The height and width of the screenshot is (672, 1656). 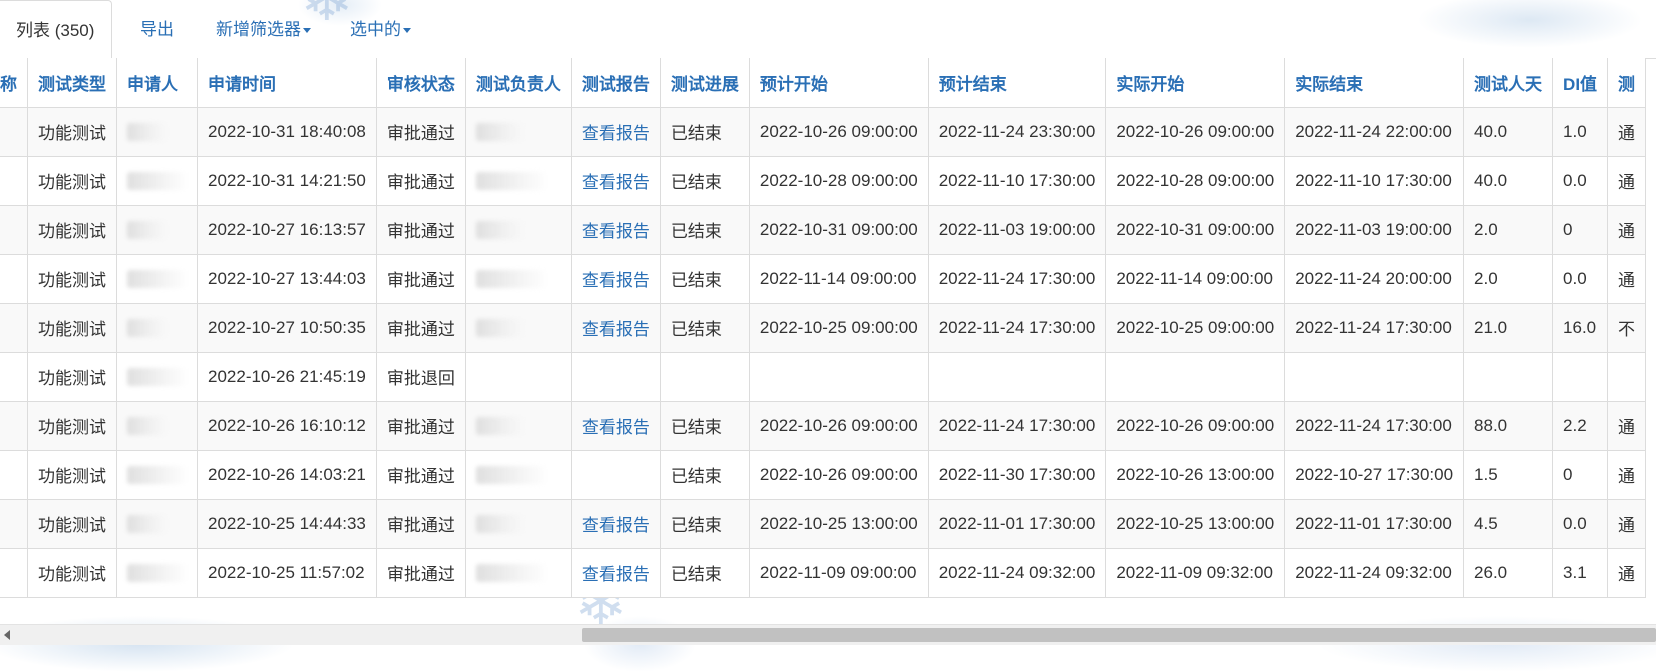 I want to click on table-cell: 2022-11-01 17:30:00, so click(x=1017, y=524).